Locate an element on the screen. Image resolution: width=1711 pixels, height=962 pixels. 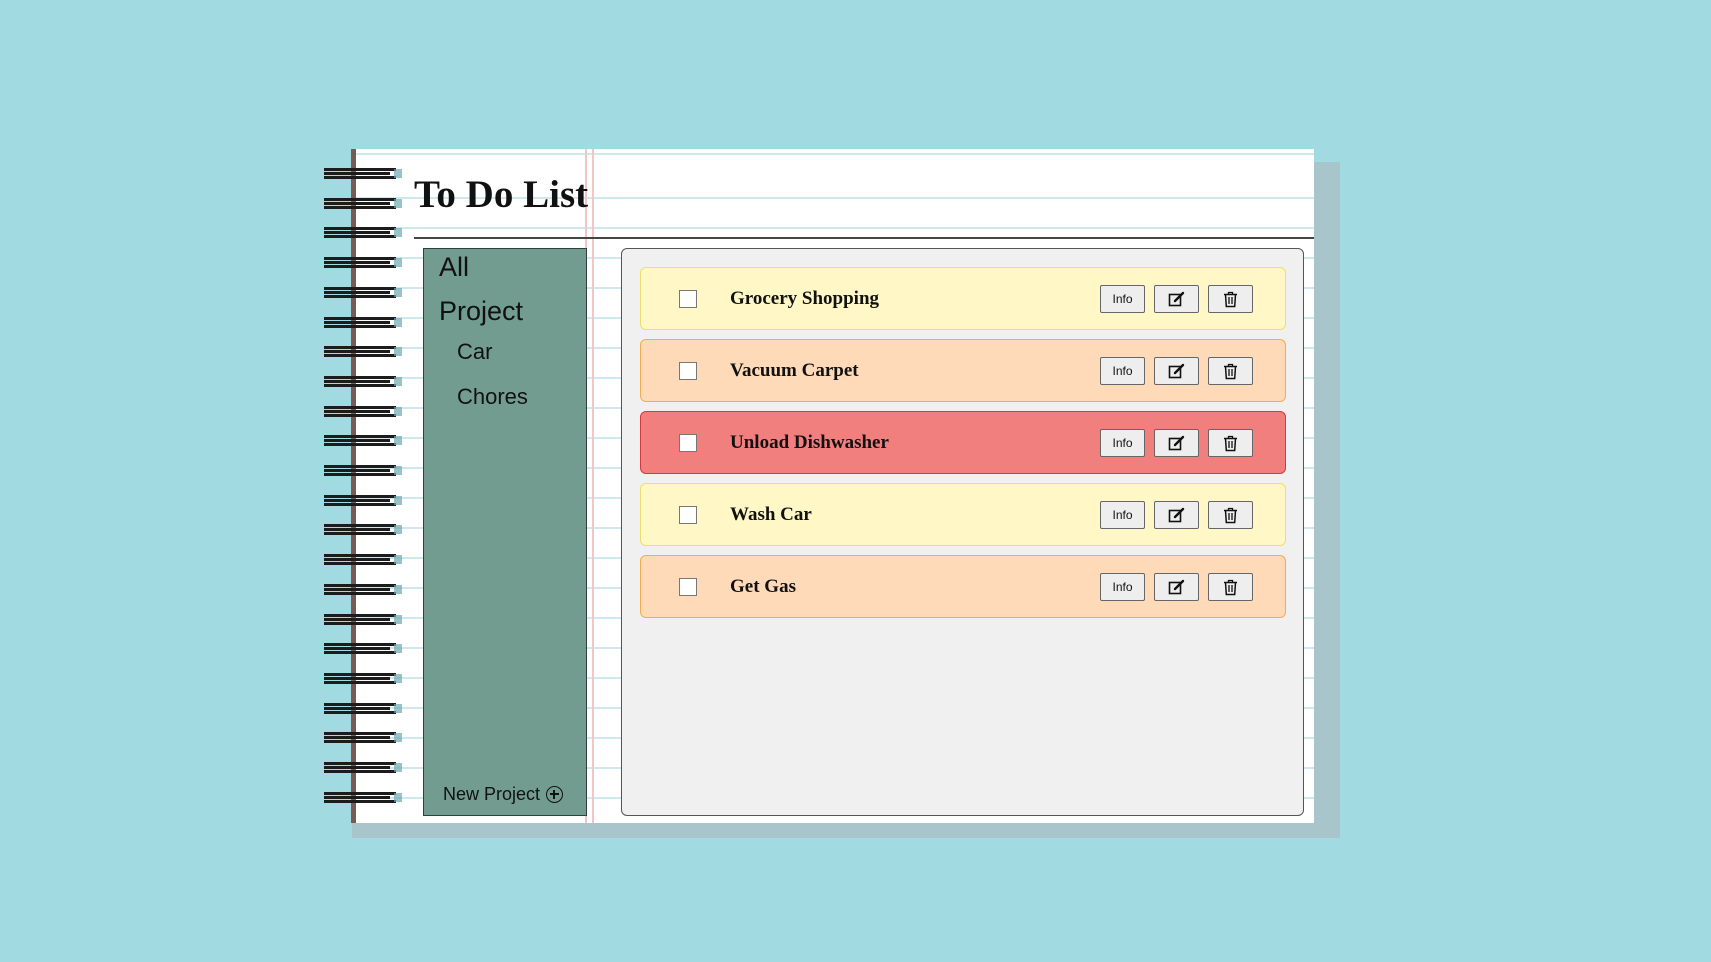
spiral-binding is located at coordinates (363, 488).